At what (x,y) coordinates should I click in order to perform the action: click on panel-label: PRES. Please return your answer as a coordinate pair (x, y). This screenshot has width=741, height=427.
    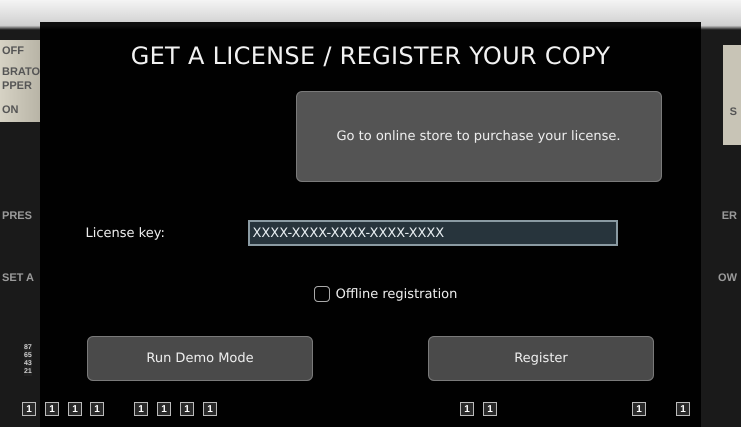
    Looking at the image, I should click on (17, 216).